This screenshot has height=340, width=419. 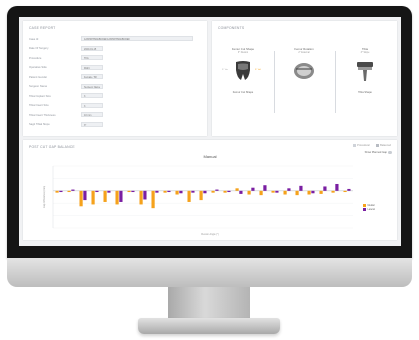 What do you see at coordinates (365, 53) in the screenshot?
I see `component-subvalue: 3° Slope` at bounding box center [365, 53].